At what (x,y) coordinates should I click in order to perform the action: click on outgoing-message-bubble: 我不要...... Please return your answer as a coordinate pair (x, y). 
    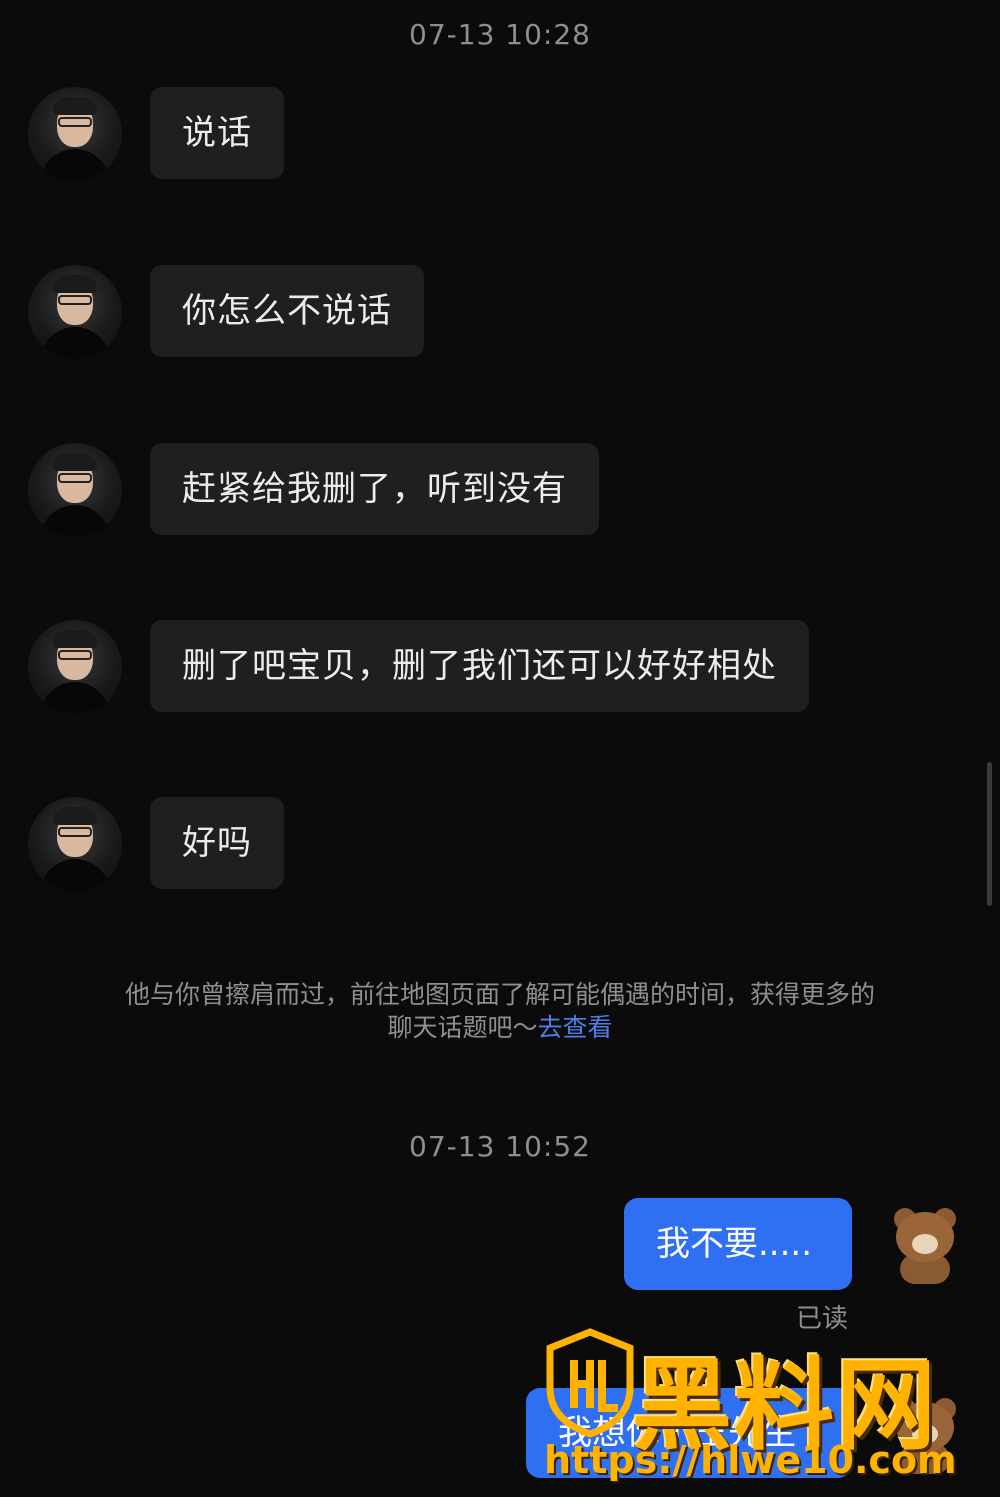
    Looking at the image, I should click on (738, 1244).